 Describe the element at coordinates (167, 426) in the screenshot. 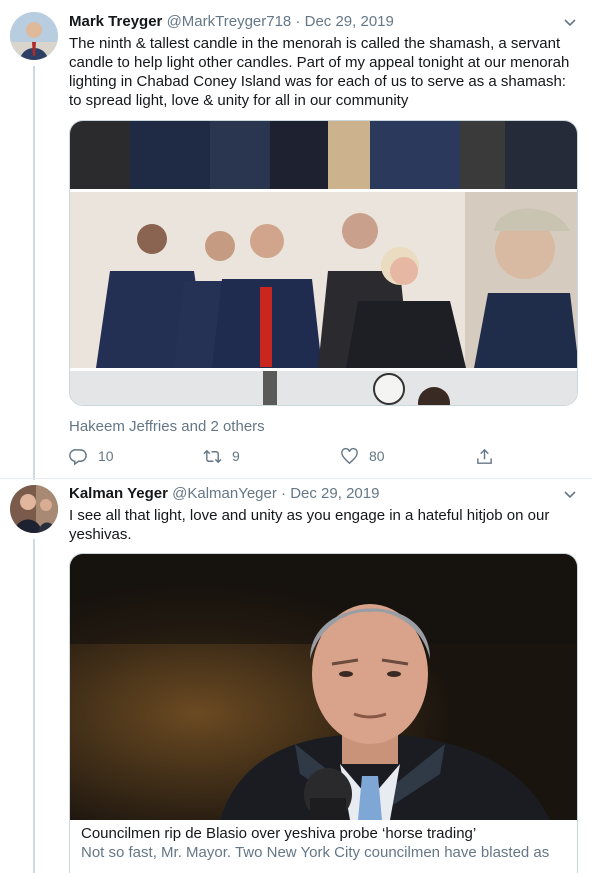

I see `liked-by-link: Hakeem Jeffries and 2 others` at that location.